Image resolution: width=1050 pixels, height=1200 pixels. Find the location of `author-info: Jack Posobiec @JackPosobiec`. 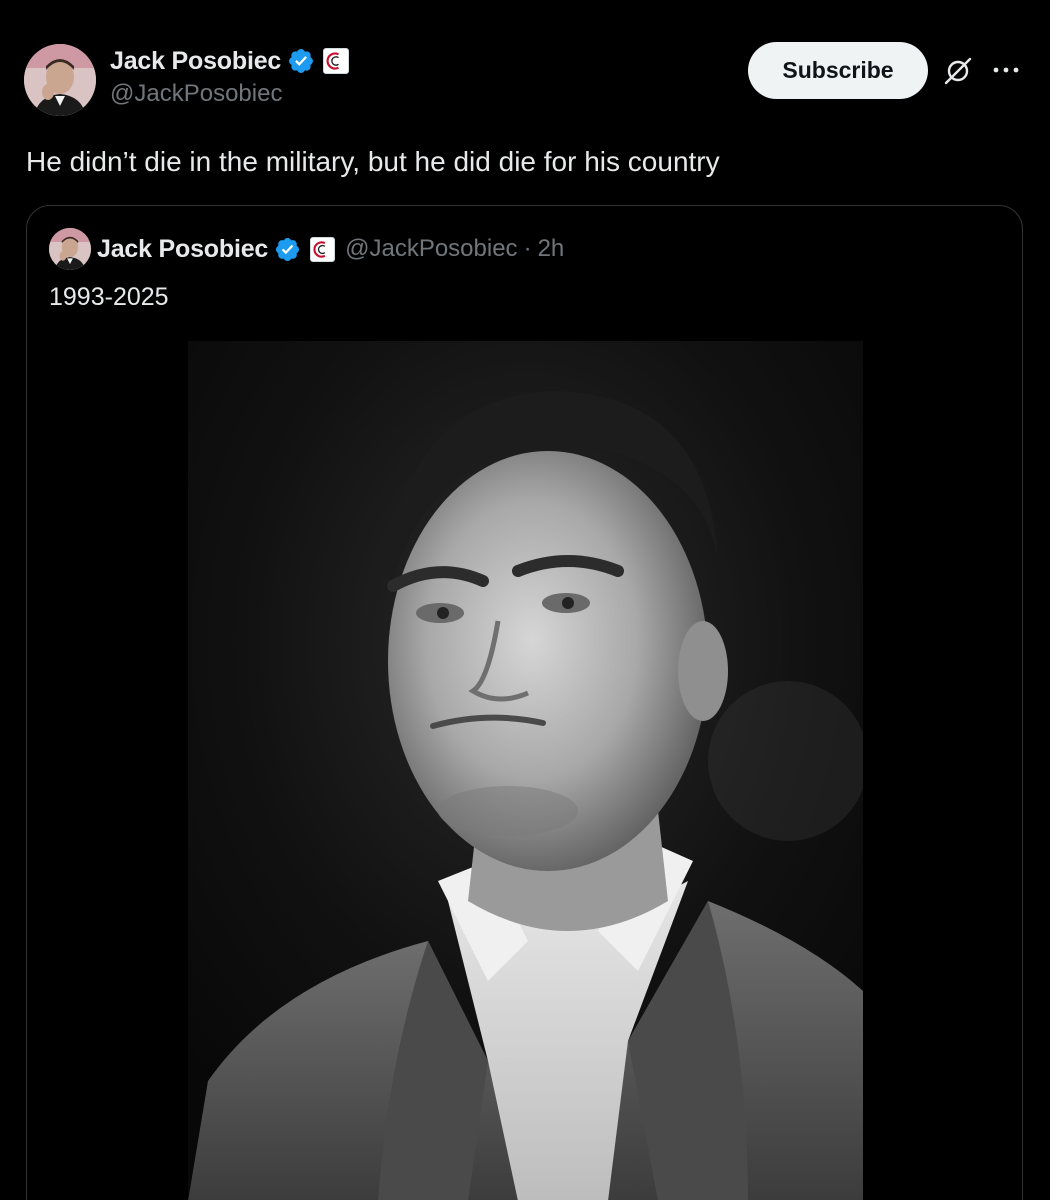

author-info: Jack Posobiec @JackPosobiec is located at coordinates (230, 76).